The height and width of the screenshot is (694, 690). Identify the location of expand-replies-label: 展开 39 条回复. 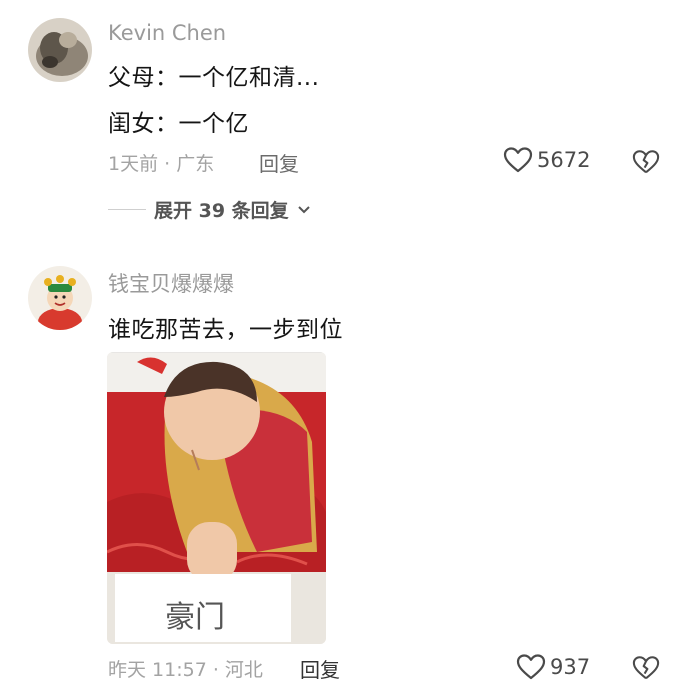
(221, 211).